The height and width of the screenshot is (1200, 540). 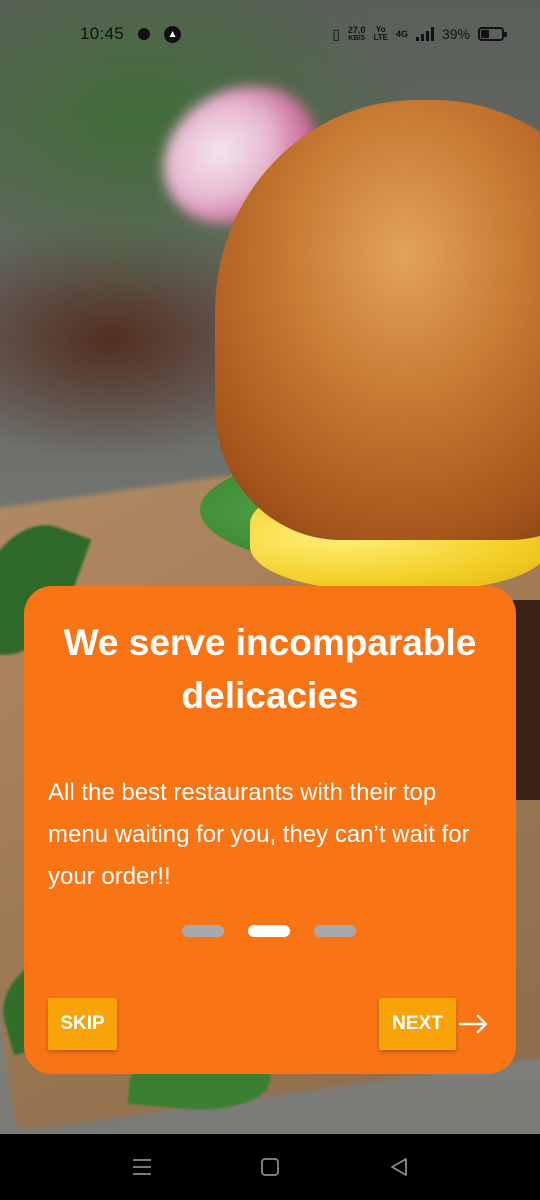 I want to click on menu-icon, so click(x=142, y=1167).